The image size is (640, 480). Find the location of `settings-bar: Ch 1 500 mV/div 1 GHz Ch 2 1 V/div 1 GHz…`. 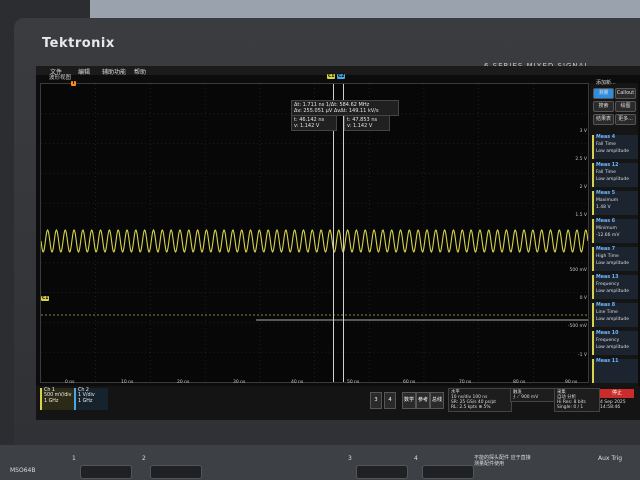

settings-bar: Ch 1 500 mV/div 1 GHz Ch 2 1 V/div 1 GHz… is located at coordinates (338, 403).